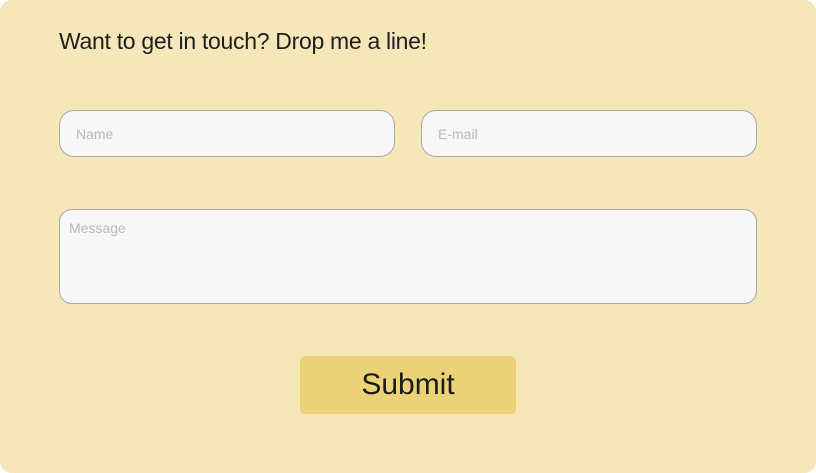 Image resolution: width=816 pixels, height=473 pixels. What do you see at coordinates (227, 133) in the screenshot?
I see `name-input` at bounding box center [227, 133].